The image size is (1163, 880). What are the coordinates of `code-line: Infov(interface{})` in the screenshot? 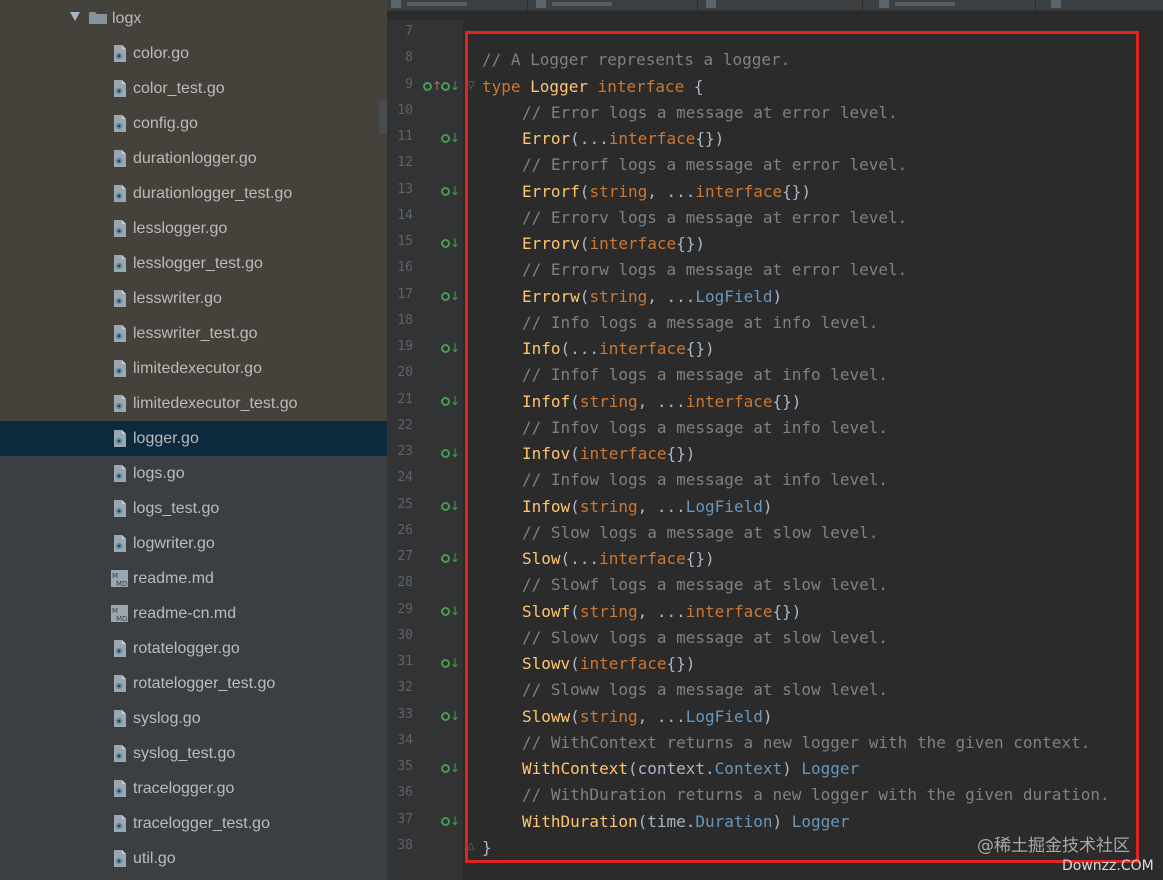 It's located at (608, 454).